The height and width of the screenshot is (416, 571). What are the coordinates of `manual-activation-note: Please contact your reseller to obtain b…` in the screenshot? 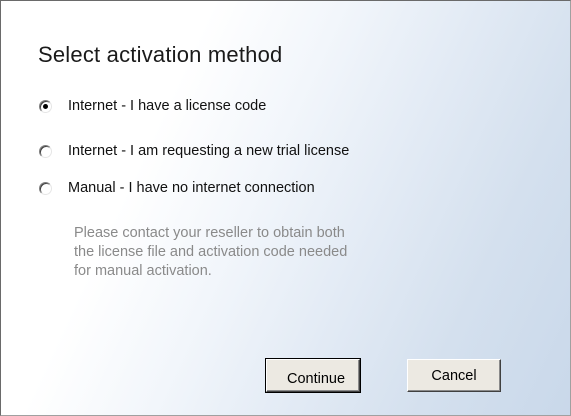 It's located at (211, 252).